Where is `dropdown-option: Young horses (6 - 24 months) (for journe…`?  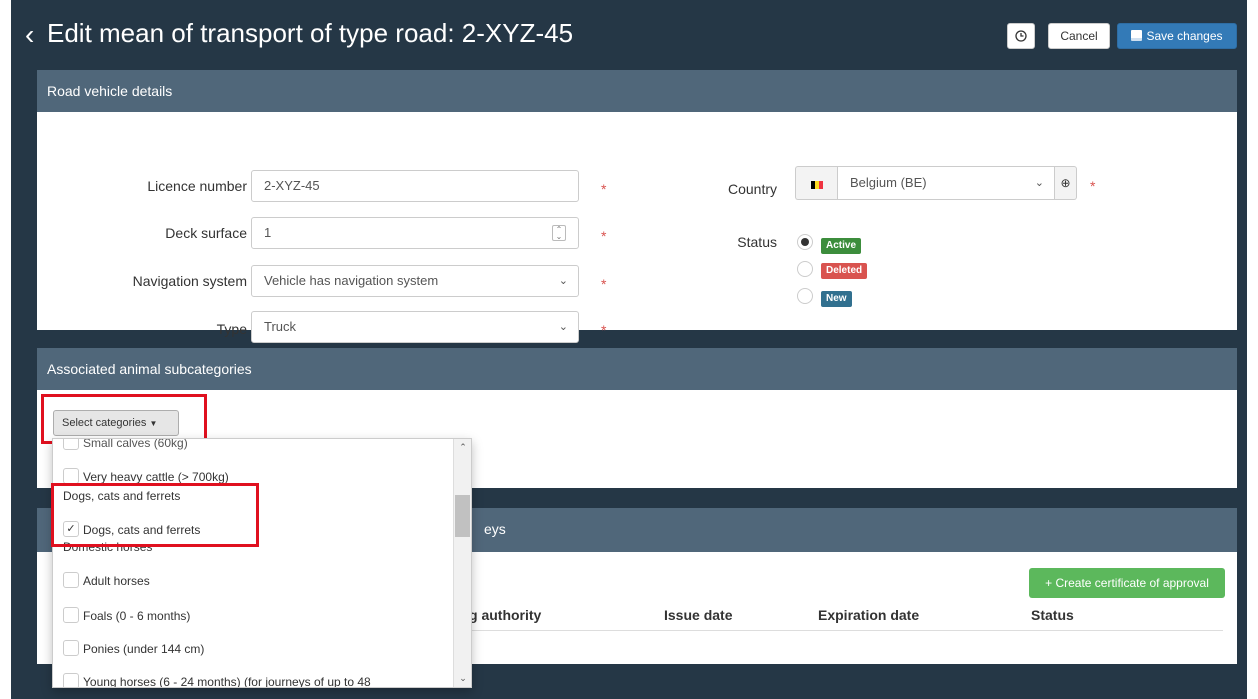
dropdown-option: Young horses (6 - 24 months) (for journe… is located at coordinates (217, 680).